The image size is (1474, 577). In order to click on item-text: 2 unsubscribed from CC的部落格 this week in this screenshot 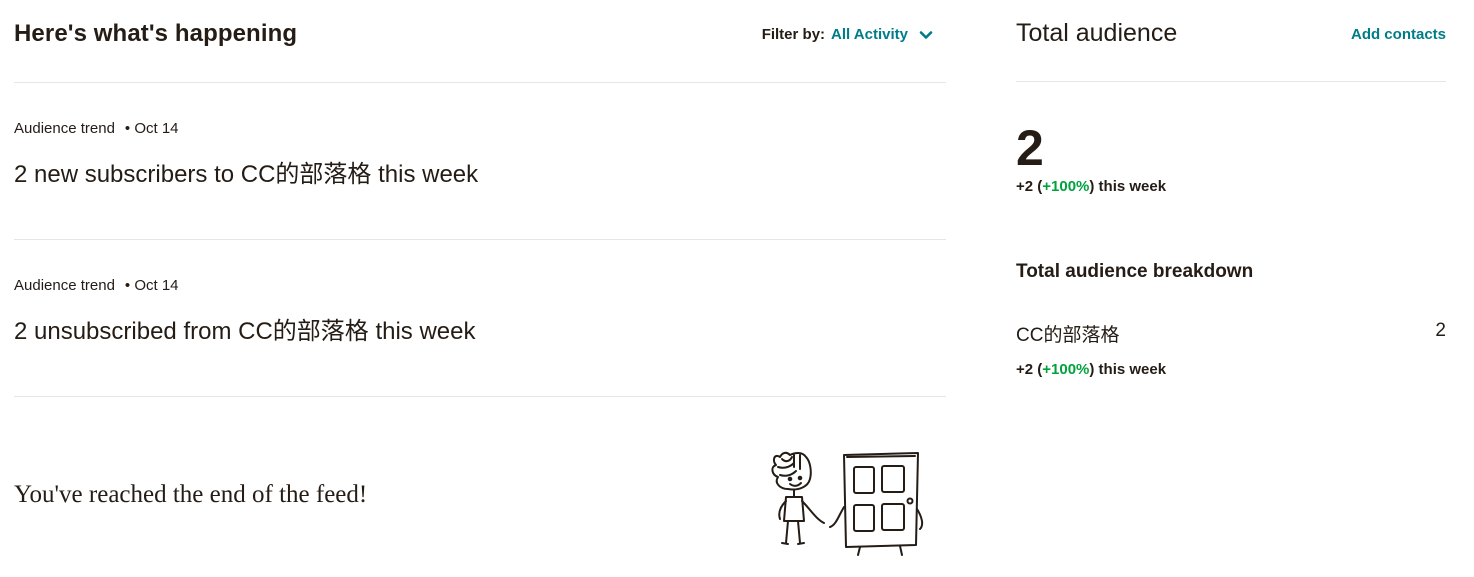, I will do `click(245, 331)`.